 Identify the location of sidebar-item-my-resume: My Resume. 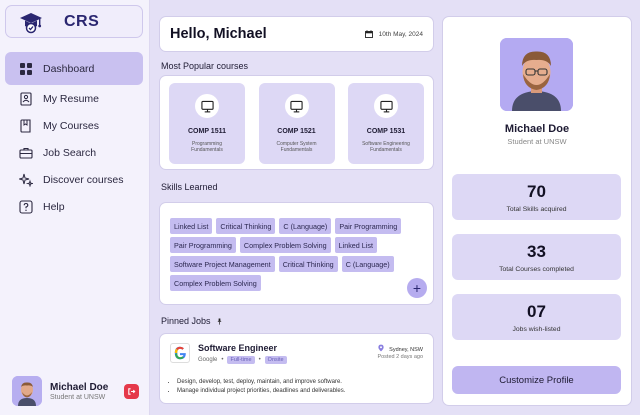
(74, 98).